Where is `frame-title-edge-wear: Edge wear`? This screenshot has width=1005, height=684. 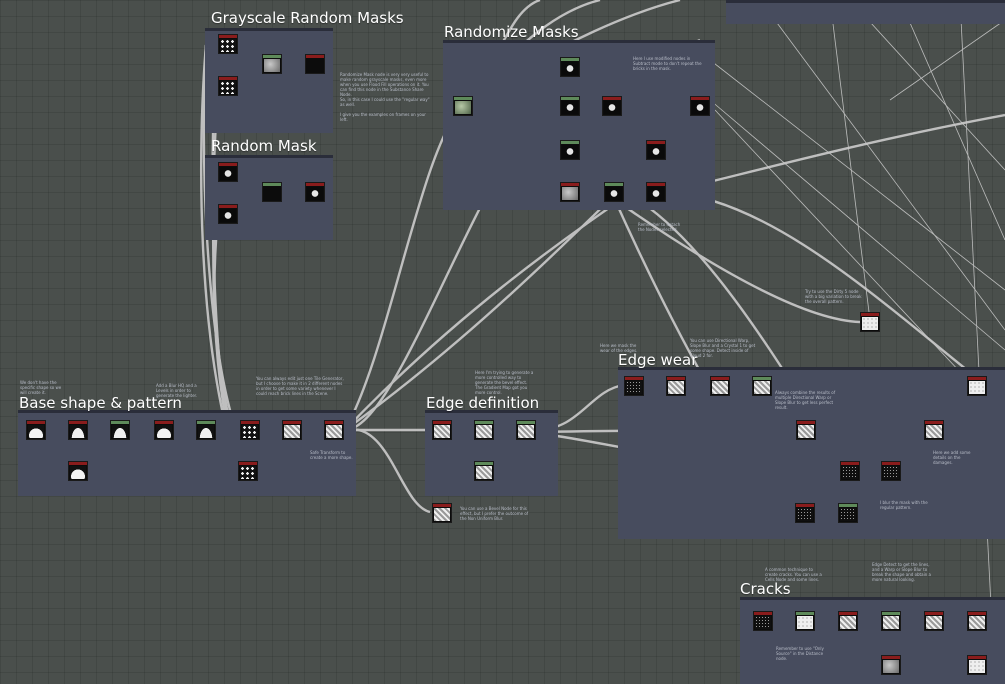
frame-title-edge-wear: Edge wear is located at coordinates (658, 360).